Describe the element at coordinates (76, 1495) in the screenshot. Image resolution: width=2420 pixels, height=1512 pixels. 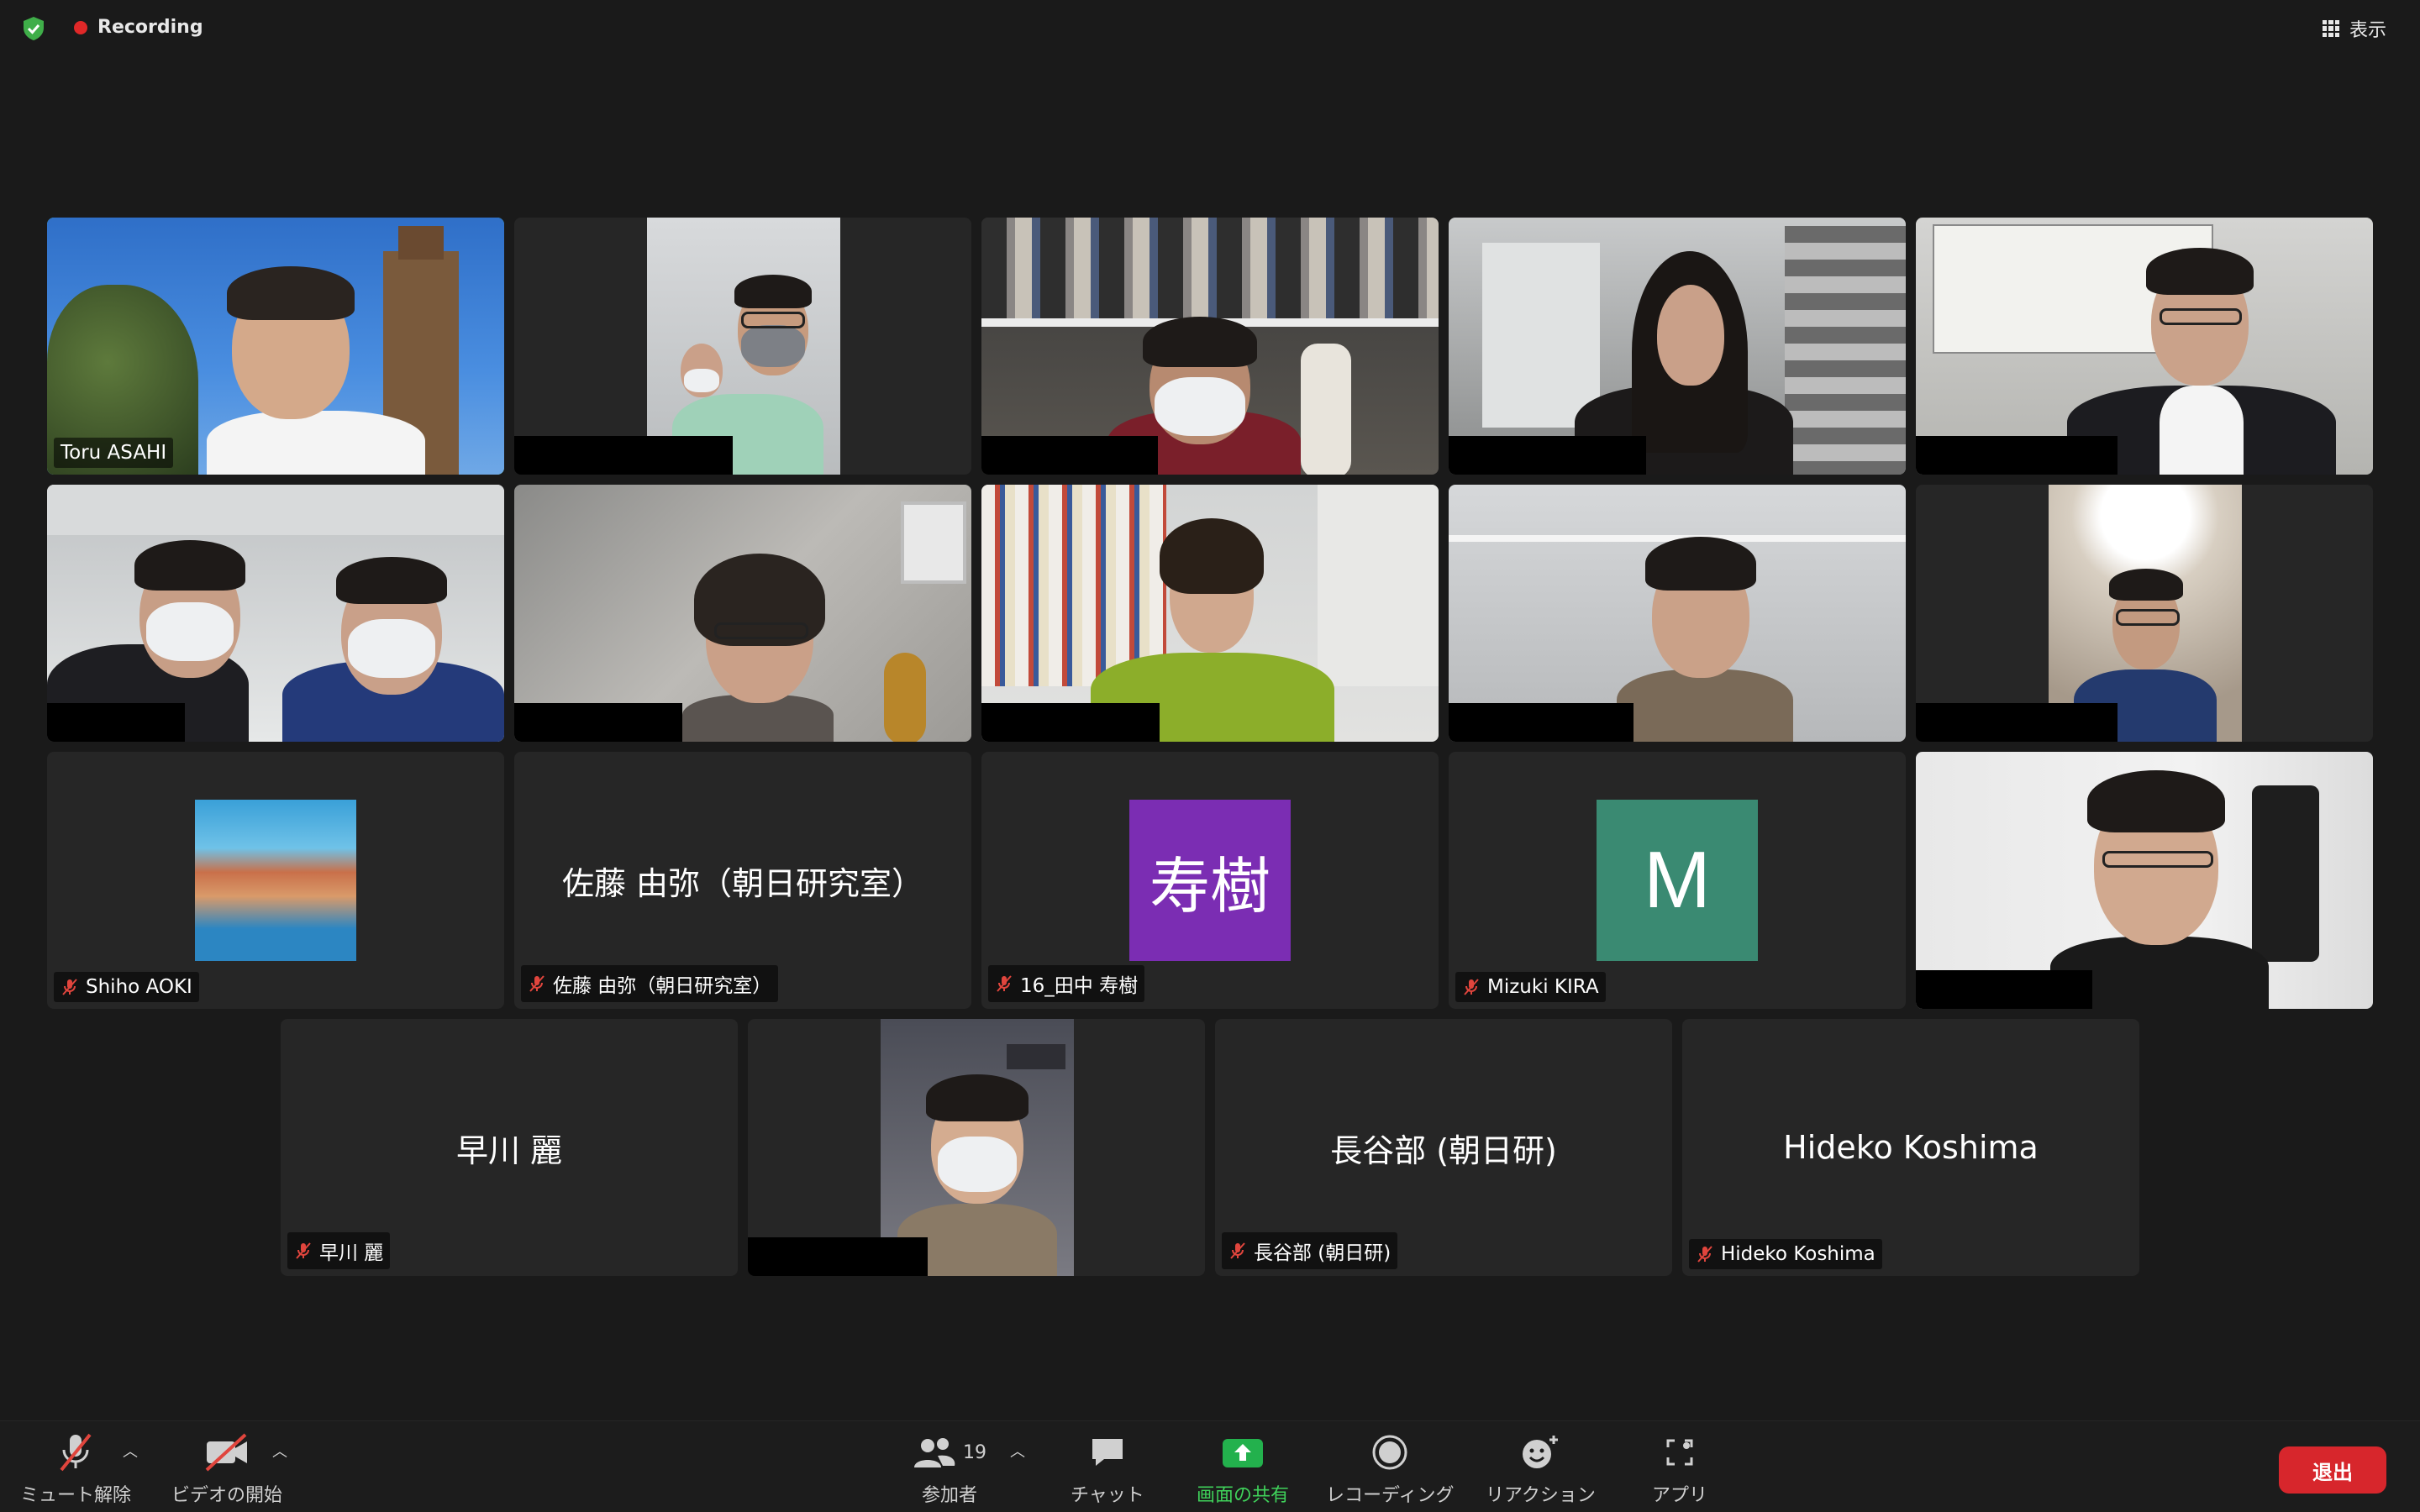
I see `unmute-label: ミュート解除` at that location.